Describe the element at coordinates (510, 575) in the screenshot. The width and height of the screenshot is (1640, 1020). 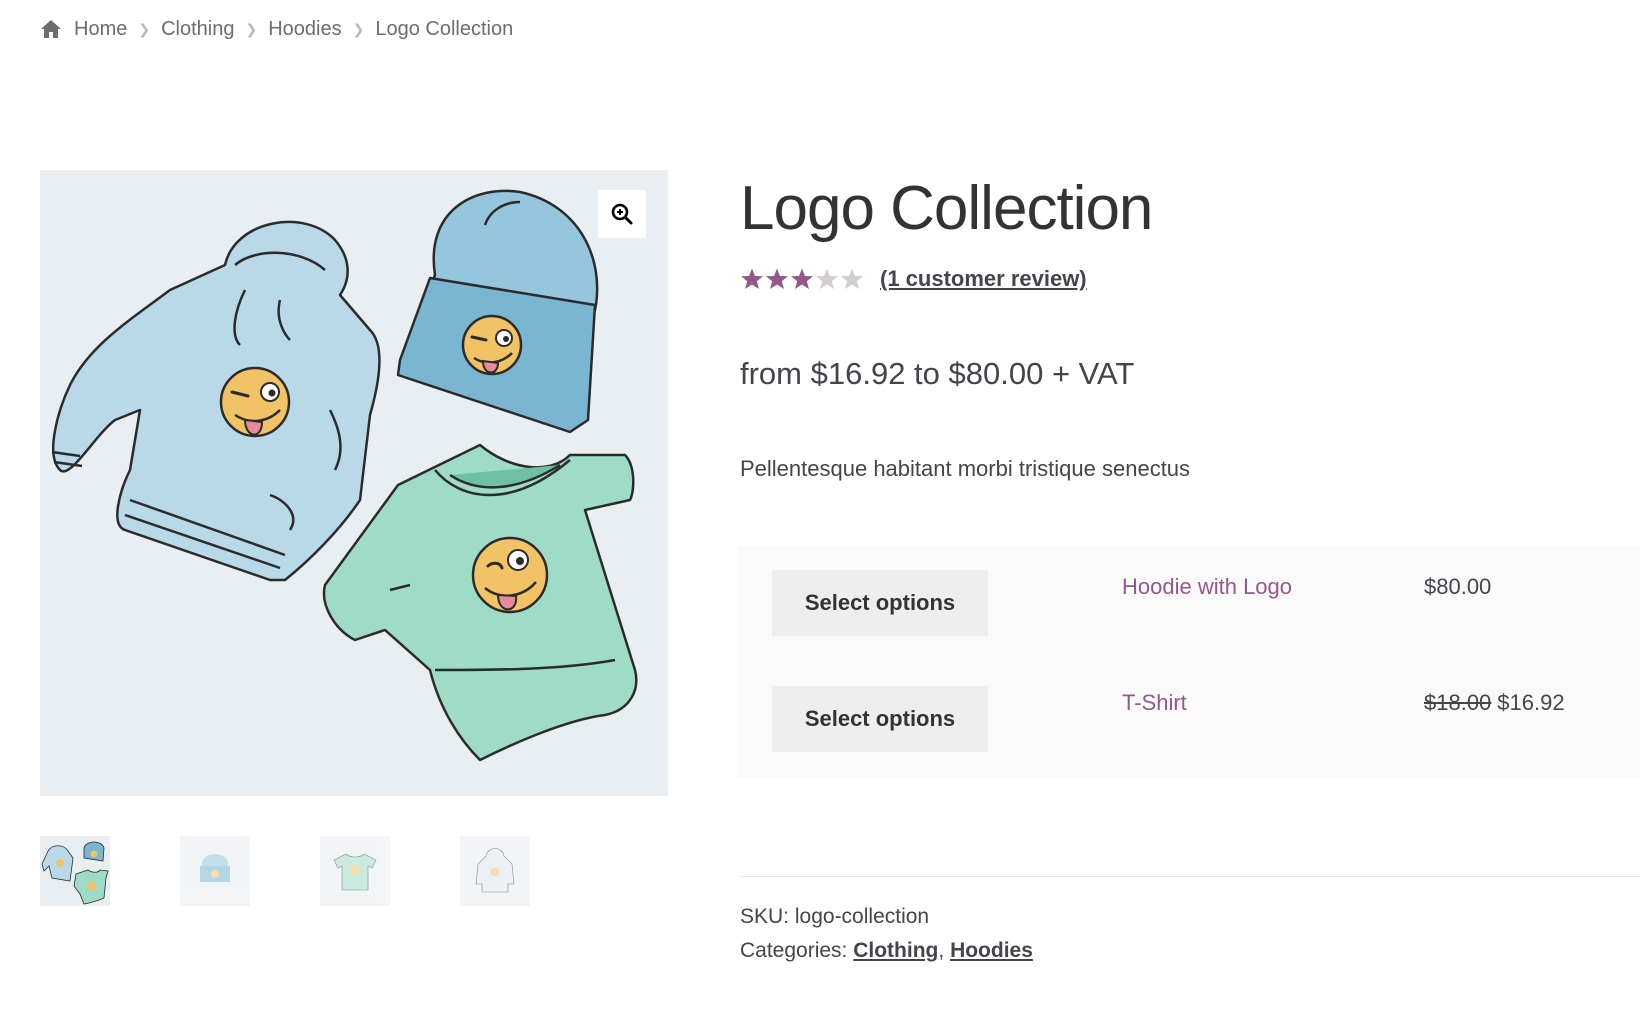
I see `wink-emoji-tshirt` at that location.